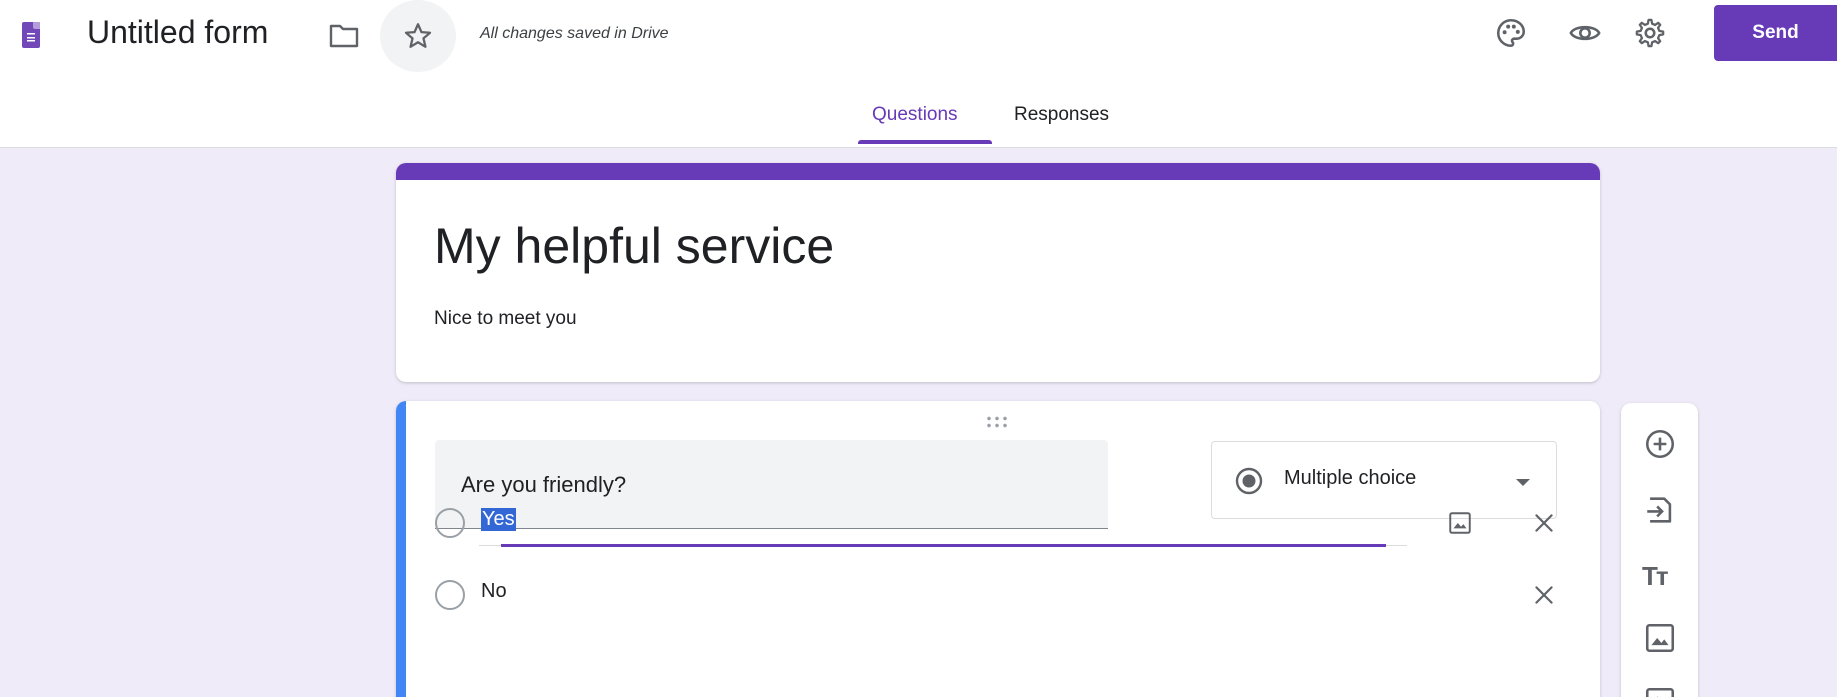 Image resolution: width=1837 pixels, height=697 pixels. Describe the element at coordinates (943, 545) in the screenshot. I see `option-input-focus-line` at that location.